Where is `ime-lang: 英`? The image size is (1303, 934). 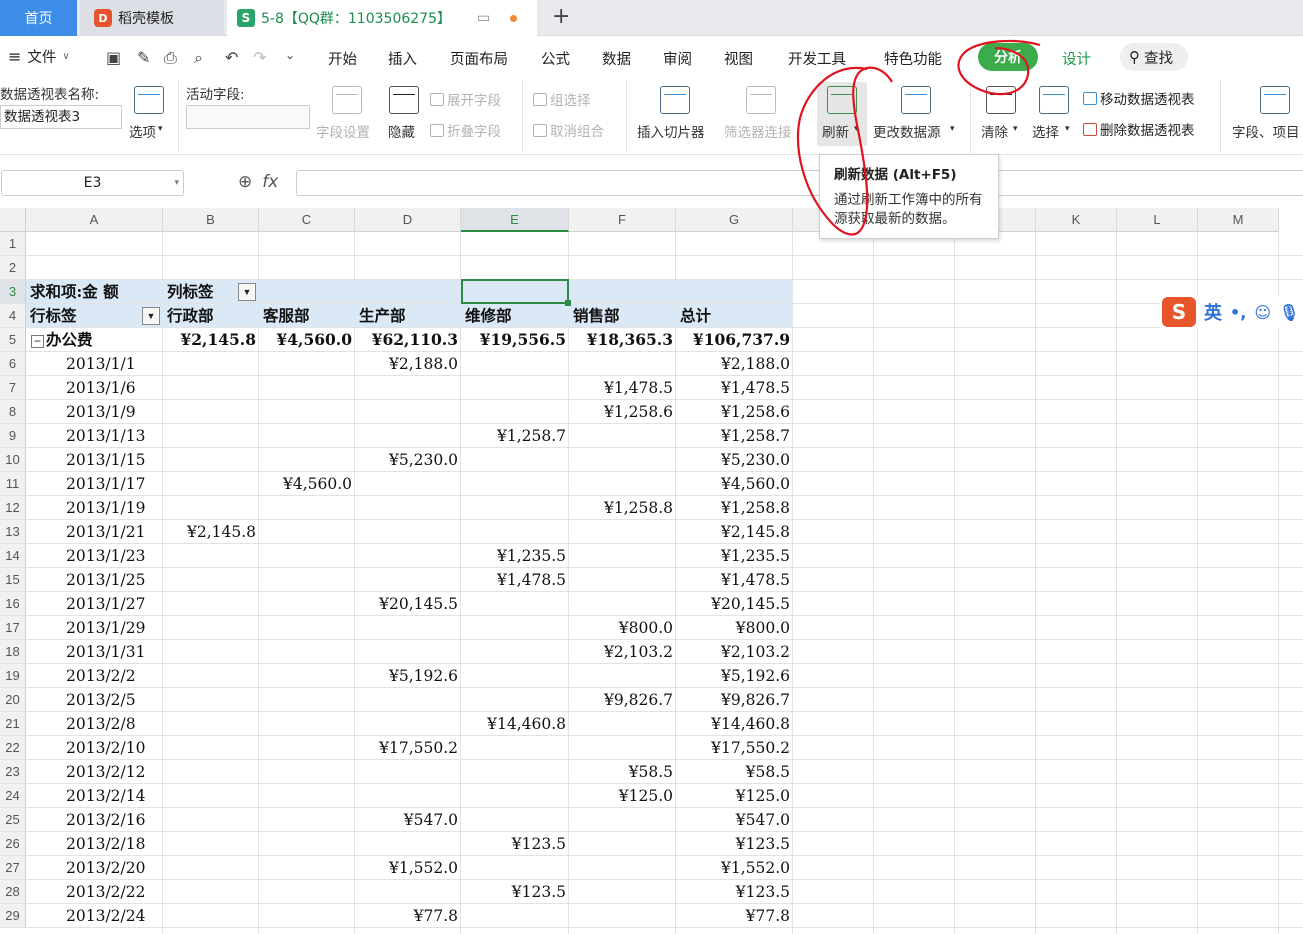
ime-lang: 英 is located at coordinates (1213, 312).